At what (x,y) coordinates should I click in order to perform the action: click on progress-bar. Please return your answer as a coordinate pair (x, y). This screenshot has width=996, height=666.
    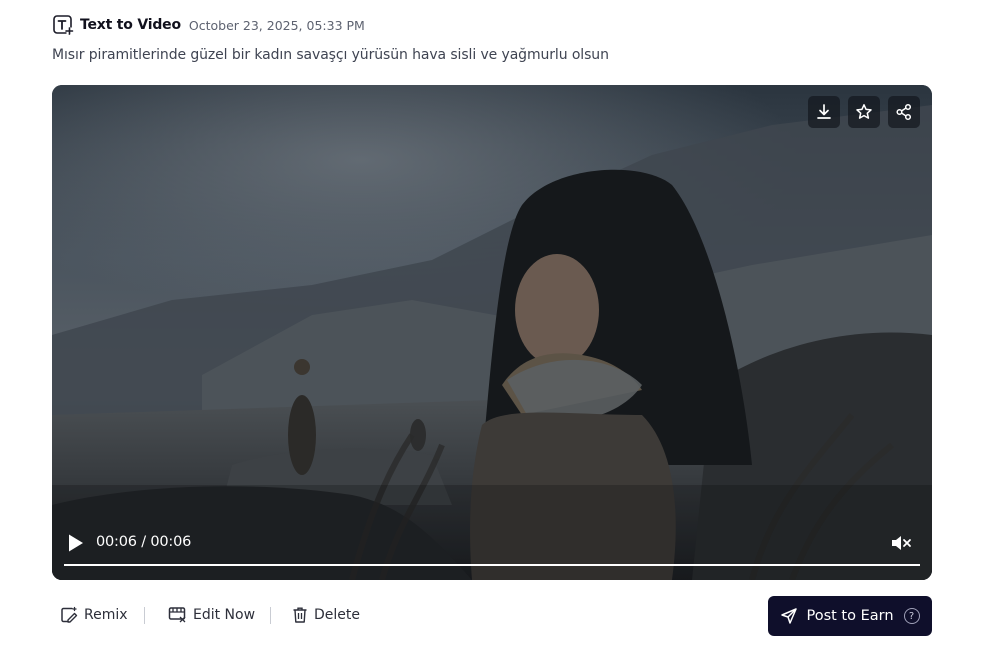
    Looking at the image, I should click on (492, 565).